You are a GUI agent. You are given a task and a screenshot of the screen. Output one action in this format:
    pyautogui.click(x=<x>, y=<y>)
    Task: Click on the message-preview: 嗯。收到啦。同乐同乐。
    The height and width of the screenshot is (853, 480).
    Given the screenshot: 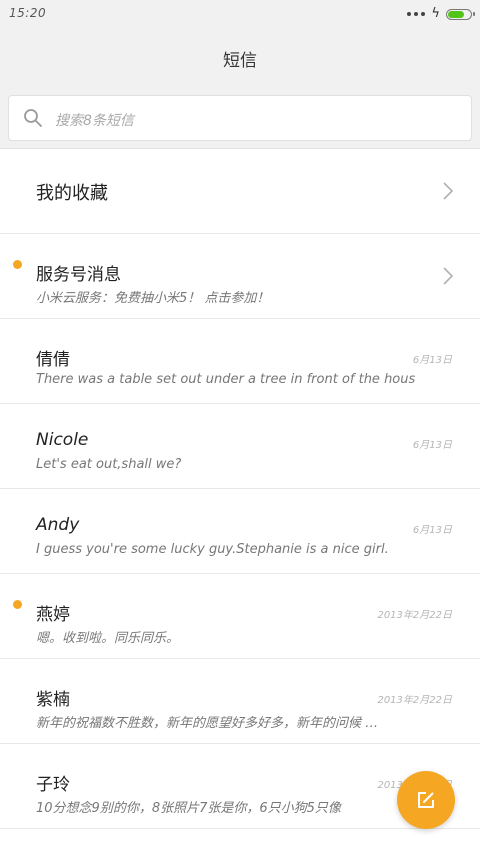 What is the action you would take?
    pyautogui.click(x=108, y=638)
    